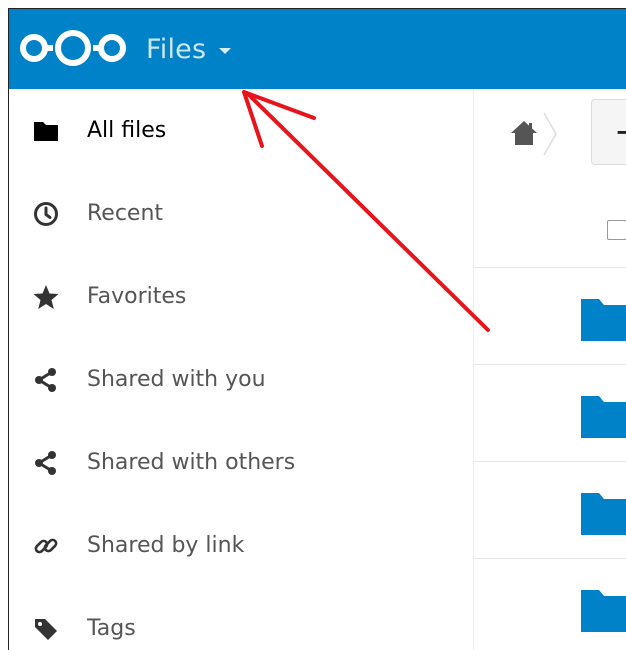  I want to click on home-icon, so click(524, 133).